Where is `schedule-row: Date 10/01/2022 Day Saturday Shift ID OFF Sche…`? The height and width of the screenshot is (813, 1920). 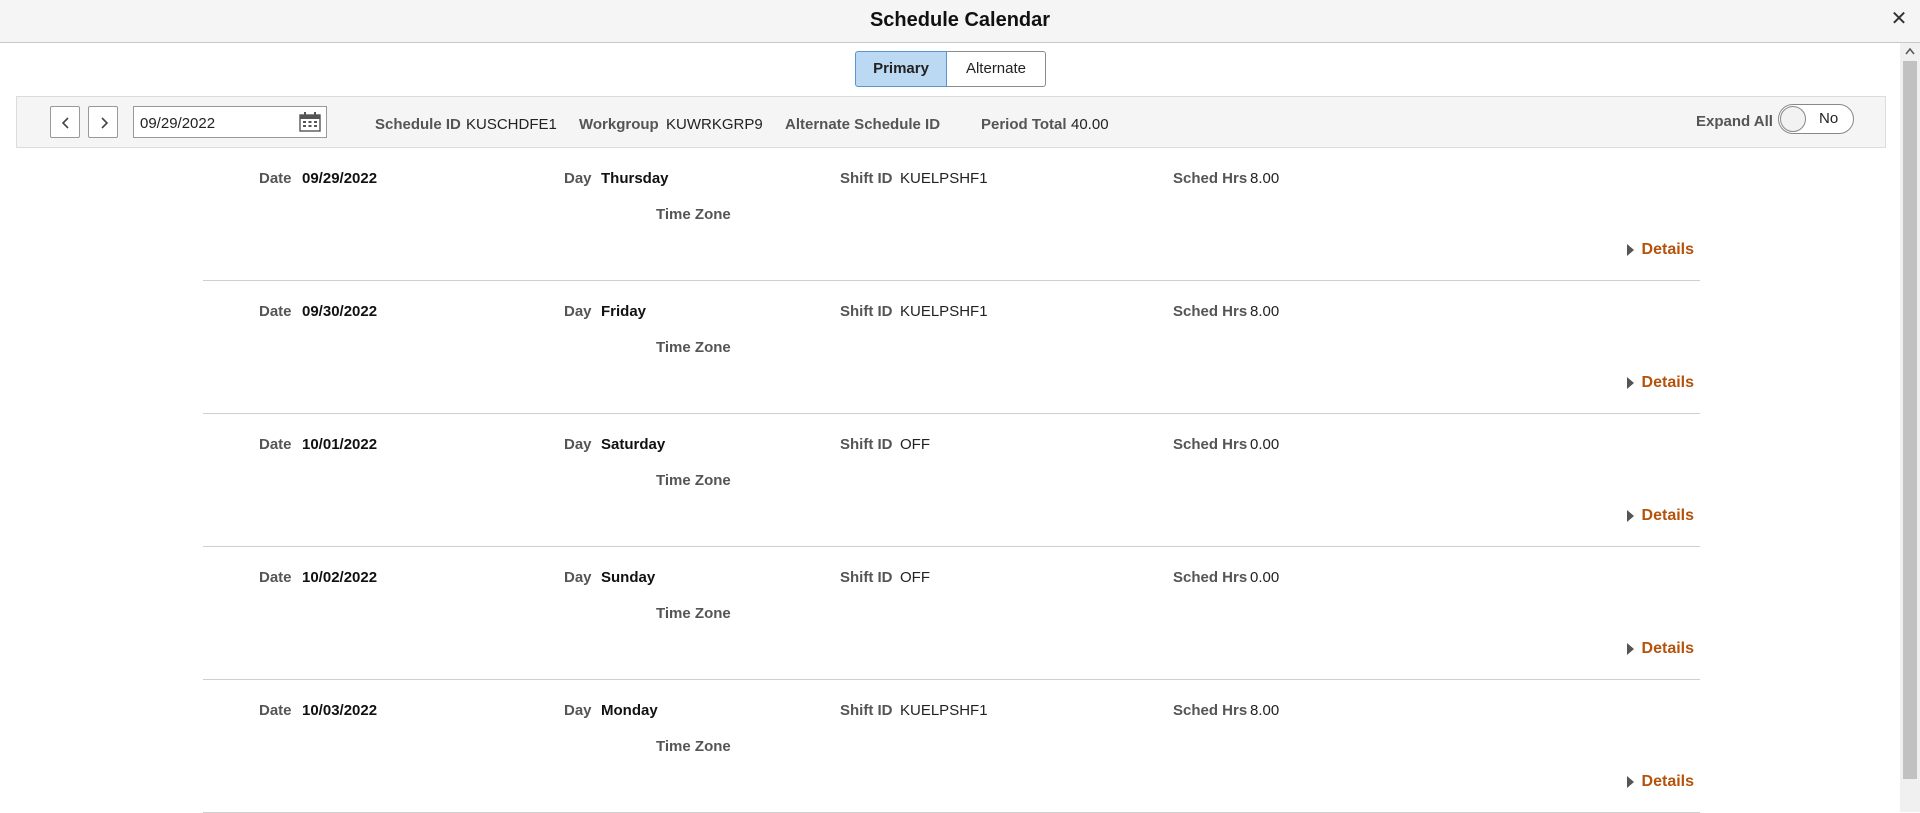 schedule-row: Date 10/01/2022 Day Saturday Shift ID OFF Sche… is located at coordinates (951, 480).